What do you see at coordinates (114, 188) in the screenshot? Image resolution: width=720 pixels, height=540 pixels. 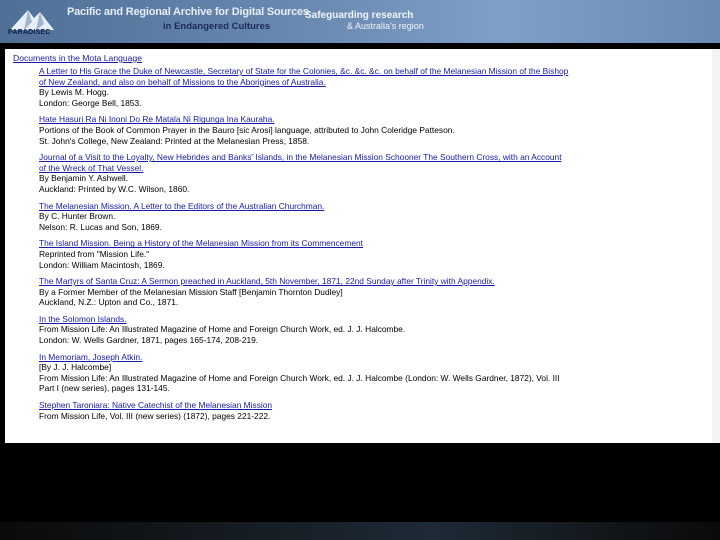 I see `document-publication: Auckland: Printed by W.C. Wilson, 1860.` at bounding box center [114, 188].